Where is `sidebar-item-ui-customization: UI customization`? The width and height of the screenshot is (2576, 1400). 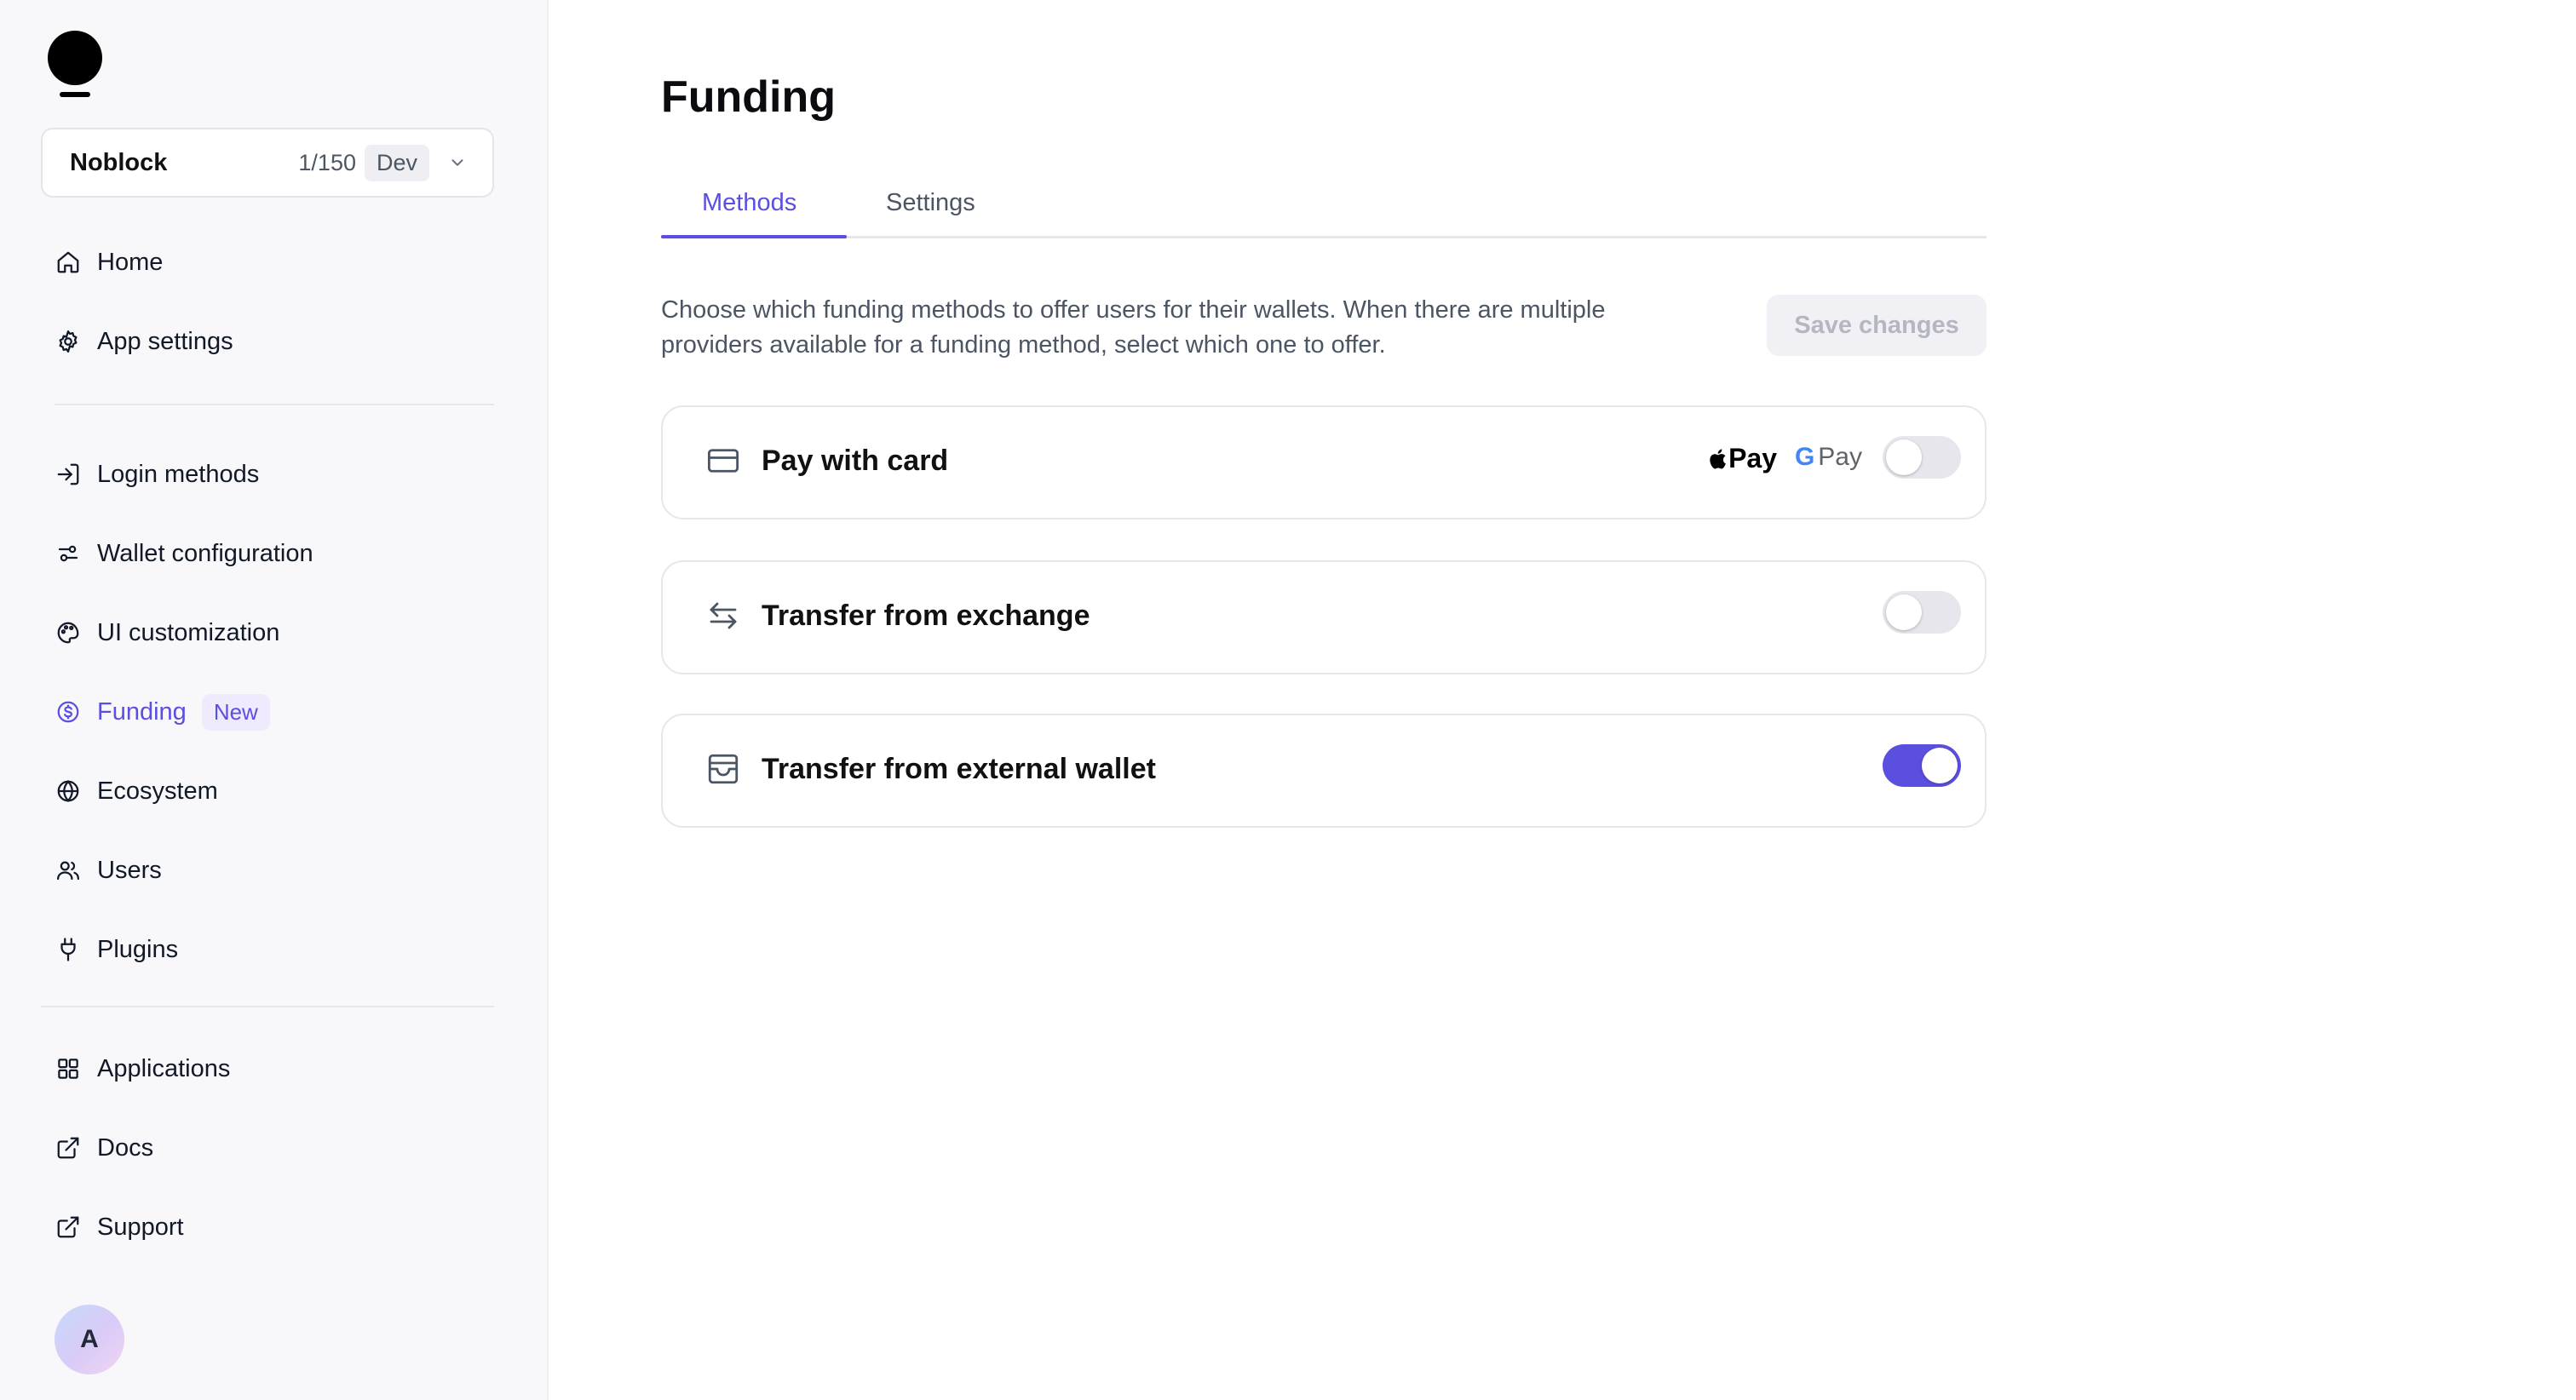 sidebar-item-ui-customization: UI customization is located at coordinates (167, 632).